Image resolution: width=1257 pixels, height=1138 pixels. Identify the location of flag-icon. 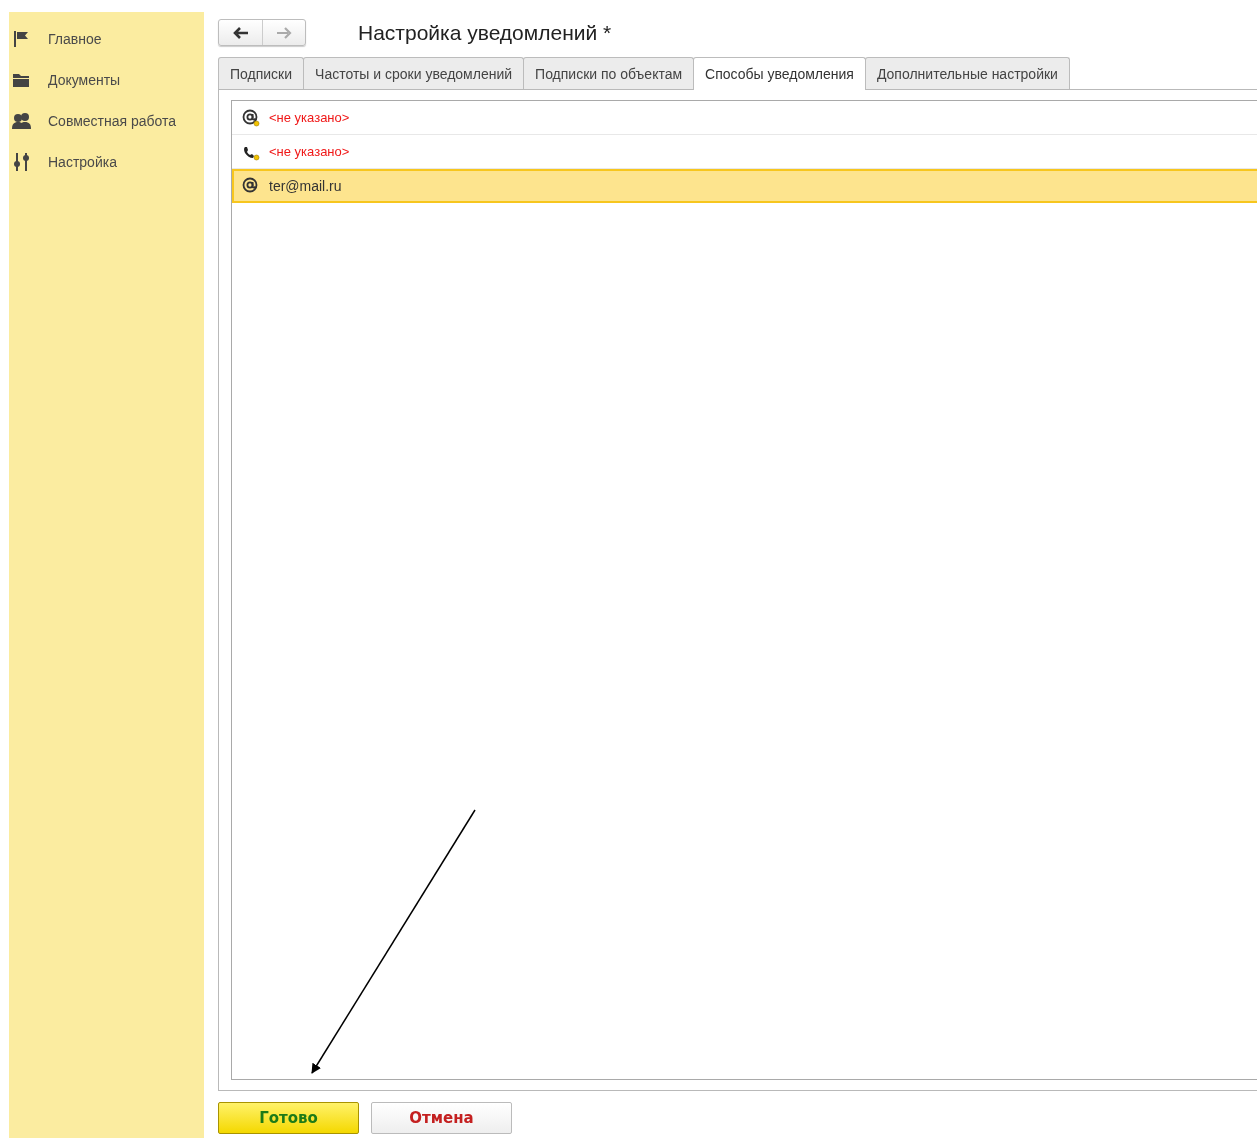
(21, 38).